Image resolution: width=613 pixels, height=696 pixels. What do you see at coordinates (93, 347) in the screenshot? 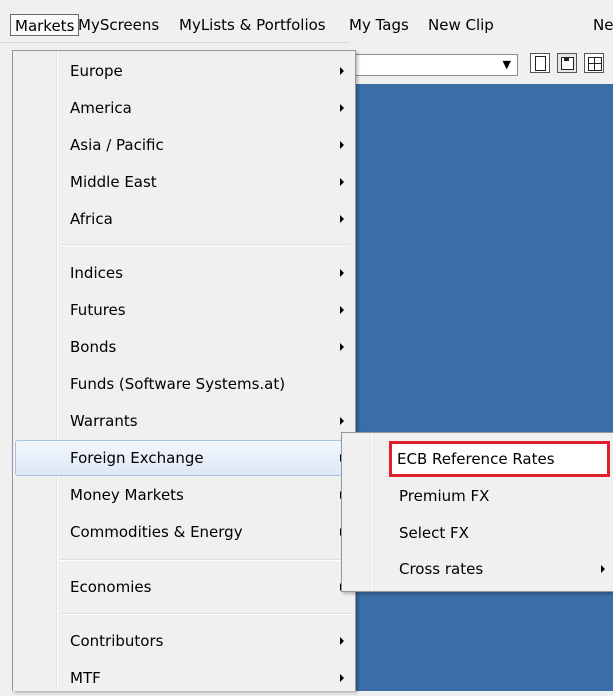
I see `menu-item-label: Bonds` at bounding box center [93, 347].